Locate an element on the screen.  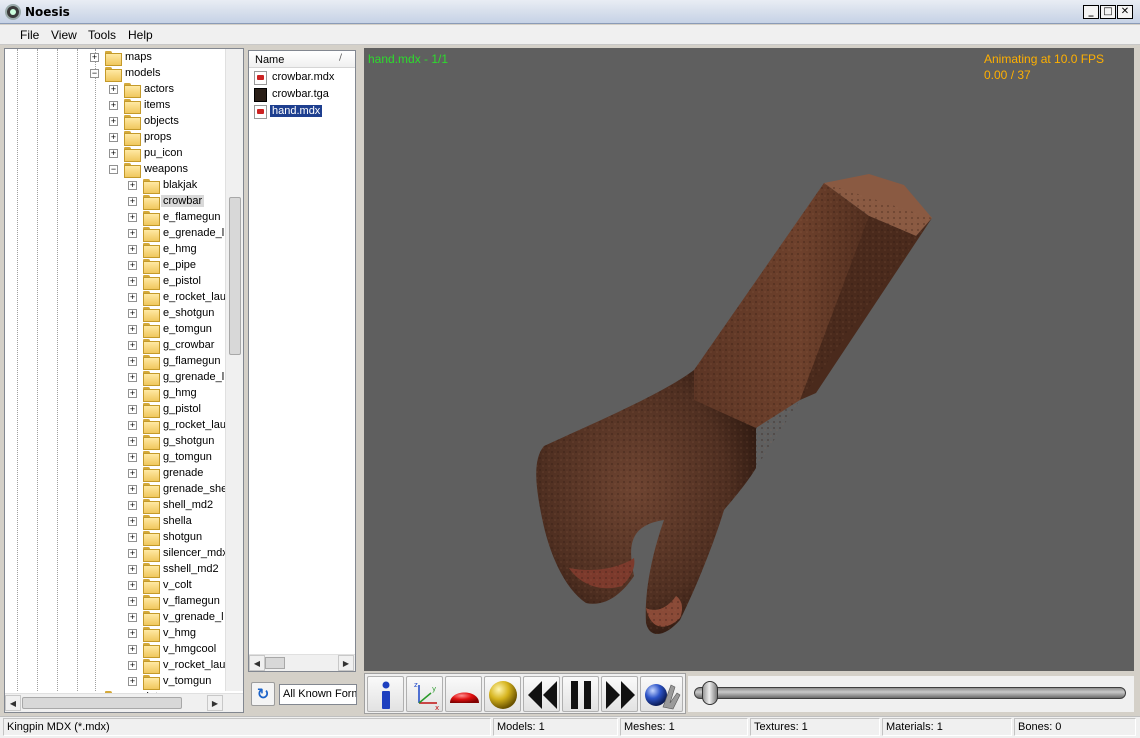
maximize-button: □ is located at coordinates (1108, 12).